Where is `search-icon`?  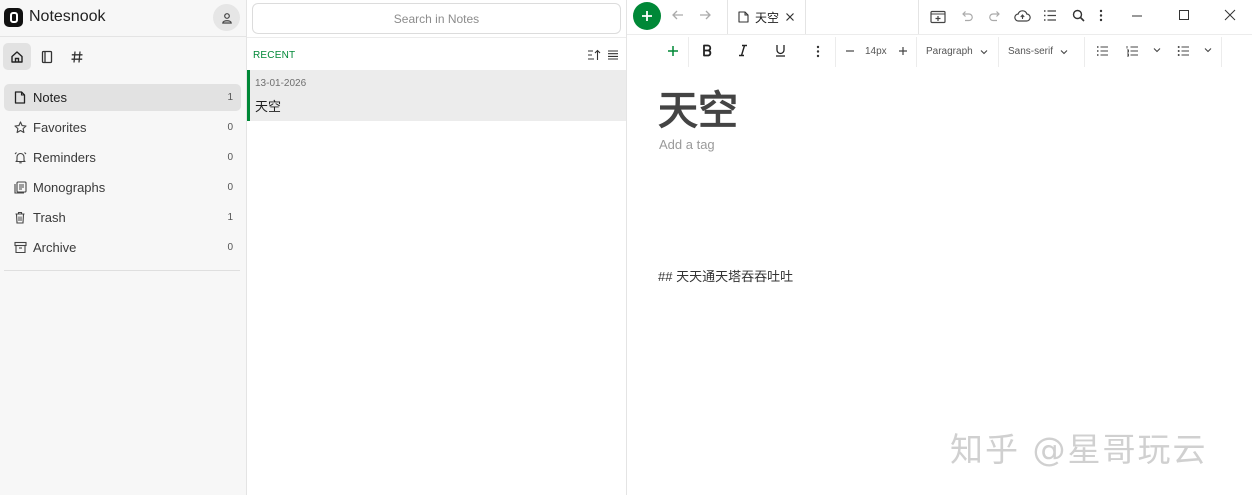 search-icon is located at coordinates (1078, 15).